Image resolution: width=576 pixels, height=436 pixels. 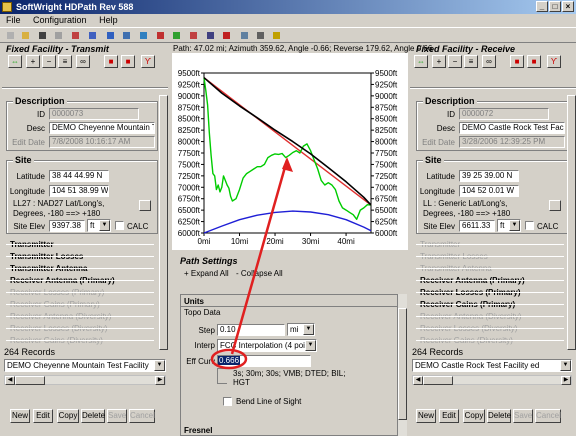 I want to click on longitude-field: 104 51 38.99 W, so click(x=79, y=191).